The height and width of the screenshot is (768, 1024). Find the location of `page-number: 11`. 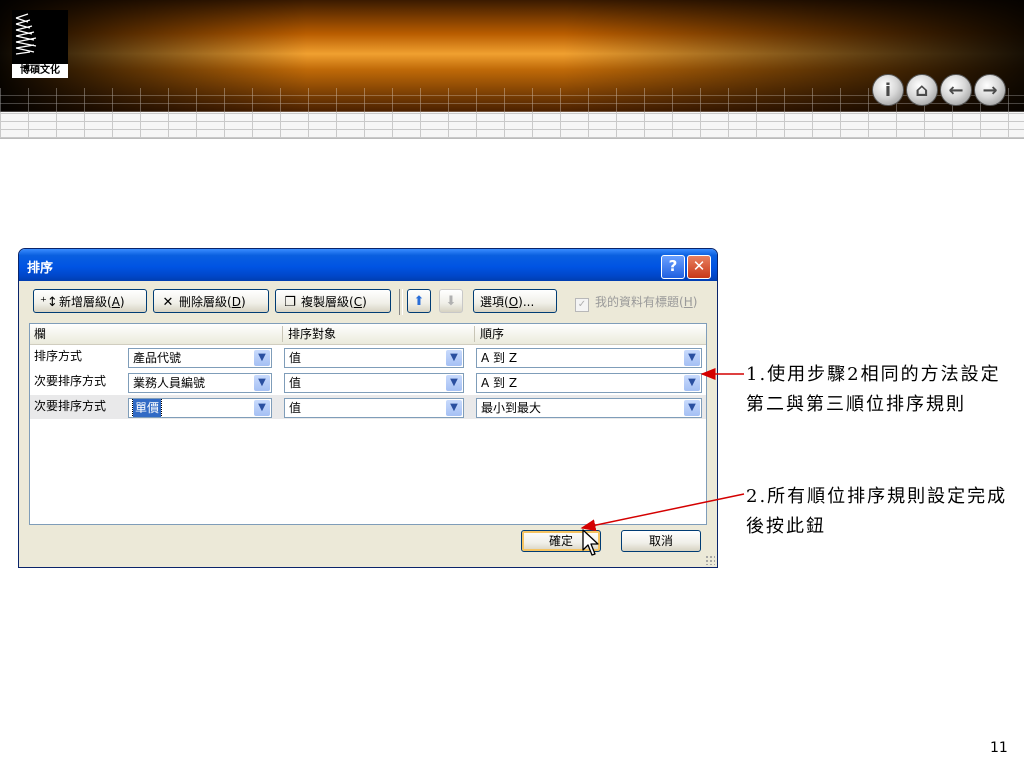

page-number: 11 is located at coordinates (999, 748).